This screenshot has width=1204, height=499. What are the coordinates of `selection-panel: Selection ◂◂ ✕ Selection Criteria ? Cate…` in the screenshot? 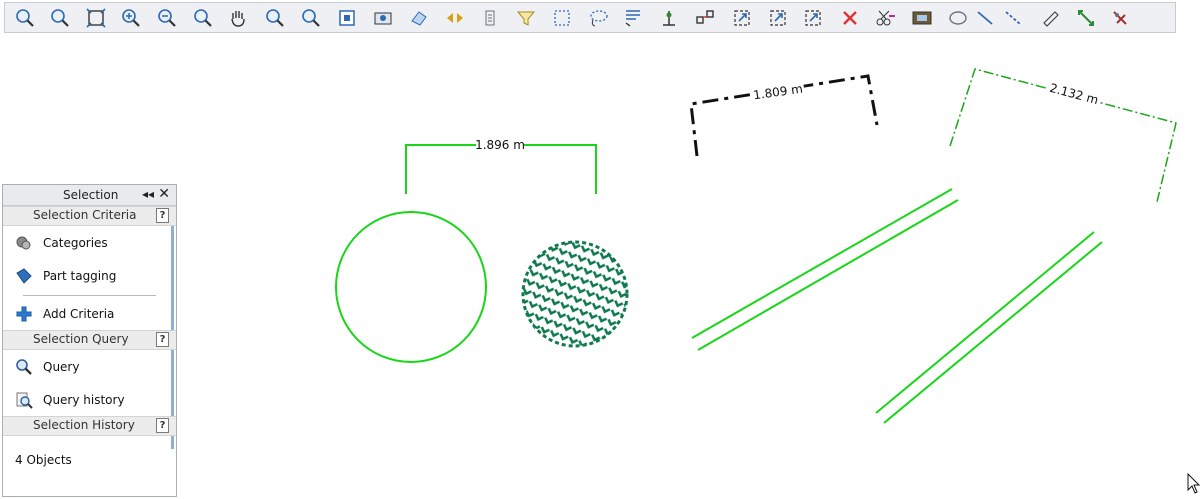 It's located at (89, 340).